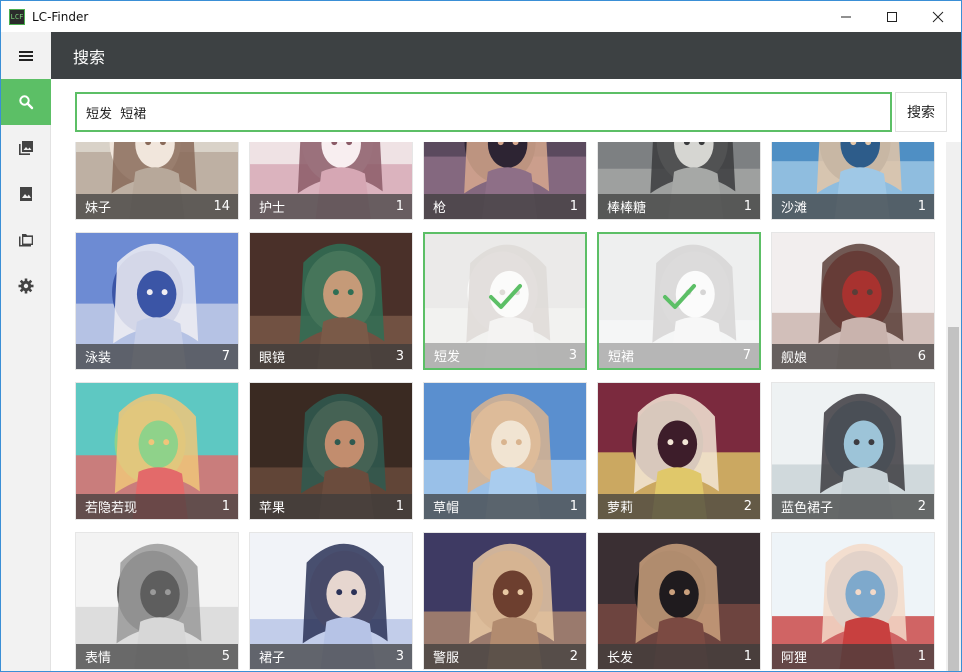 The width and height of the screenshot is (962, 672). I want to click on nav-photos, so click(26, 194).